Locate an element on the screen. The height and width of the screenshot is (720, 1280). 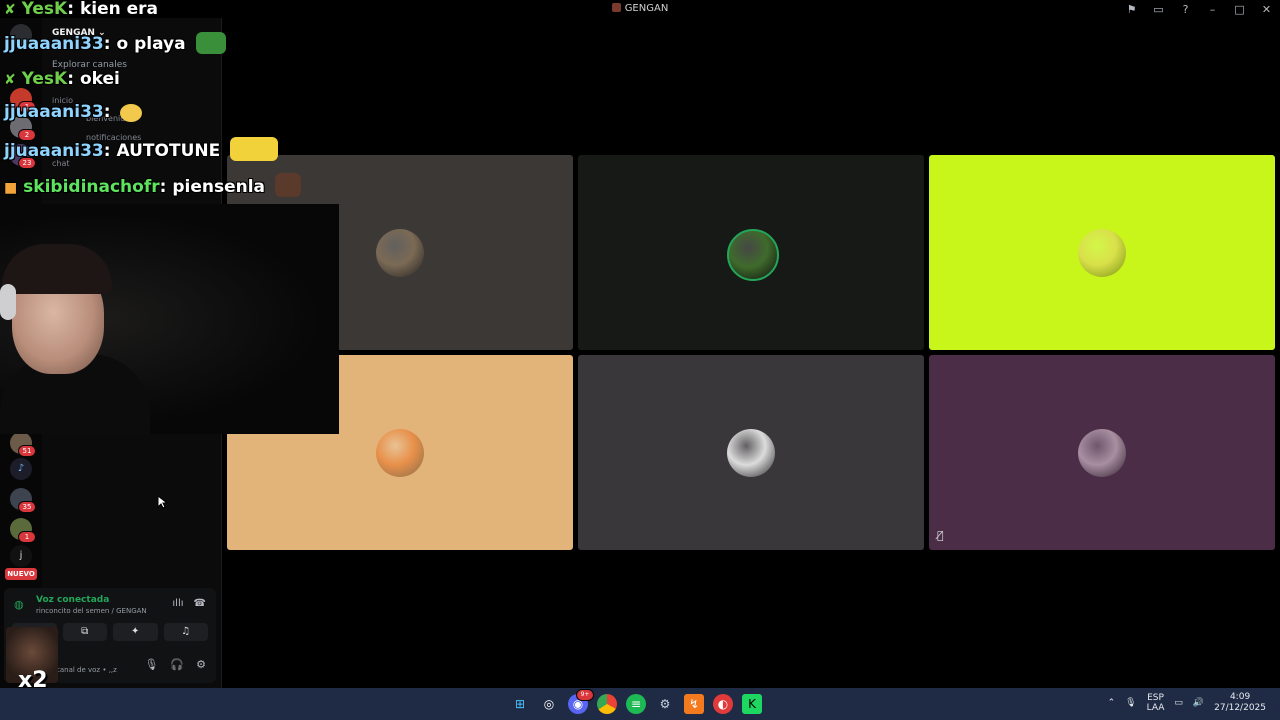
user-avatar-speaking is located at coordinates (753, 255).